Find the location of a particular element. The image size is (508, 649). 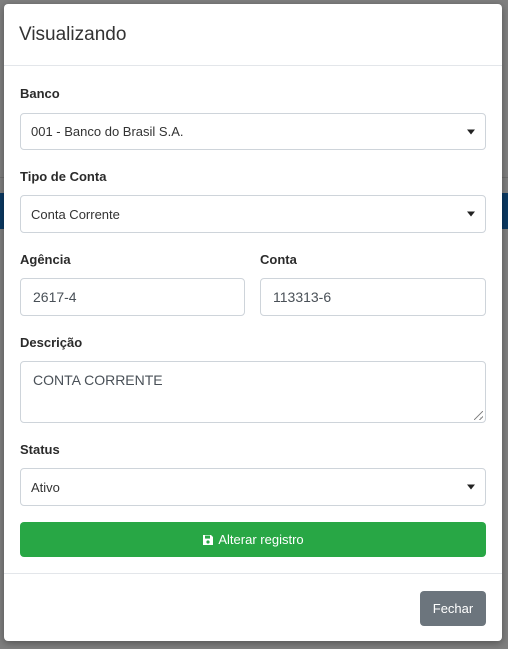

modal-title: Visualizando is located at coordinates (73, 34).